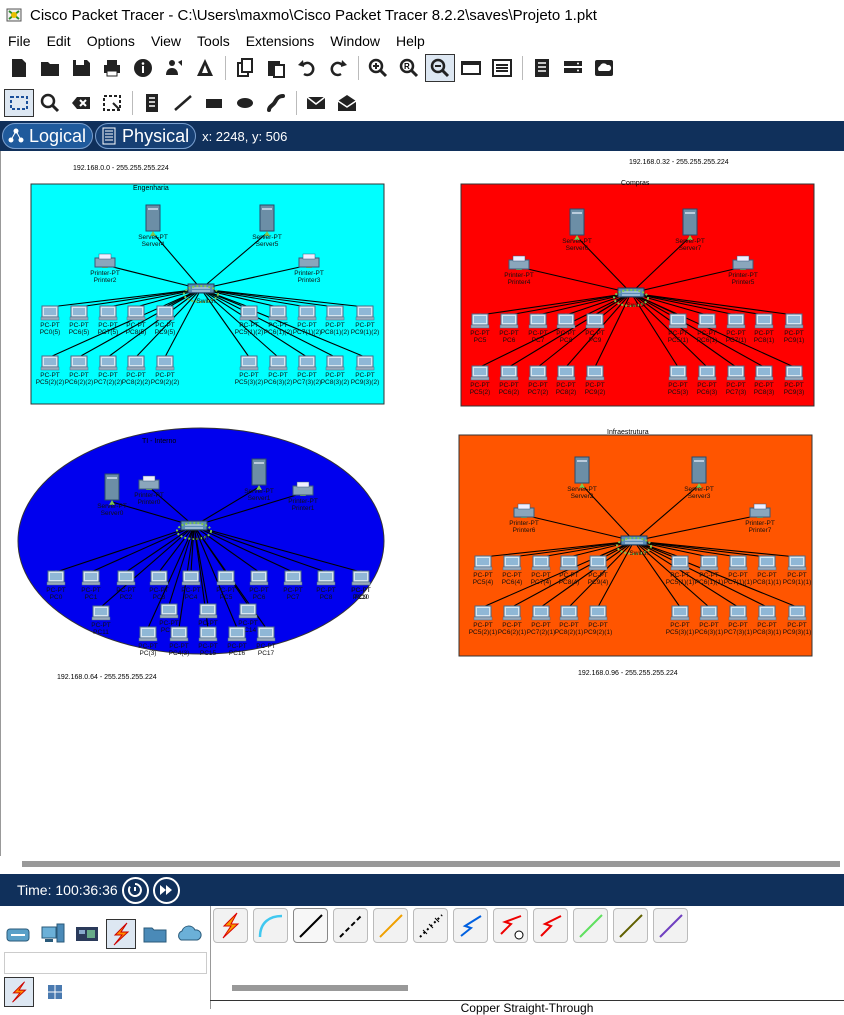 The width and height of the screenshot is (844, 1015). What do you see at coordinates (430, 925) in the screenshot?
I see `phone-cable-button` at bounding box center [430, 925].